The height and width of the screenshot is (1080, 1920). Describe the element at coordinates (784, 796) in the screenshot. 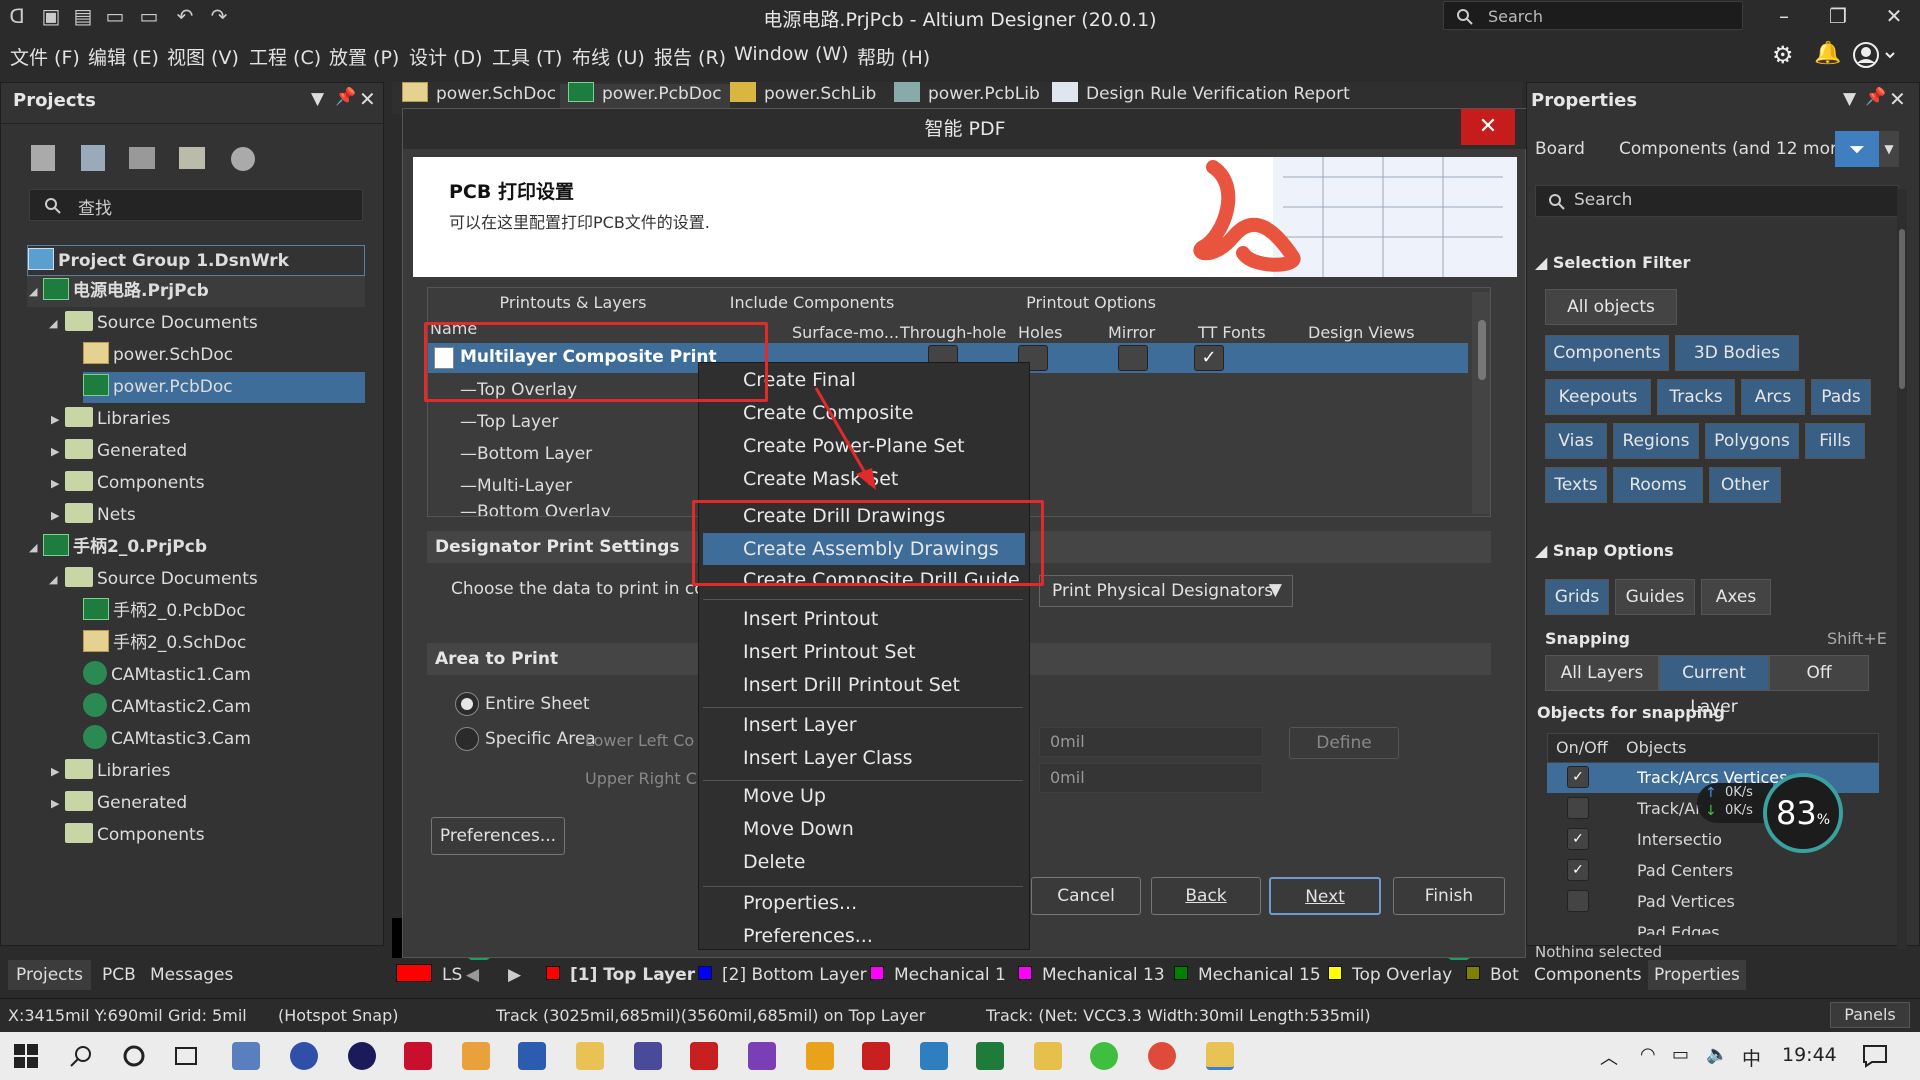

I see `menu-move-up: Move Up` at that location.